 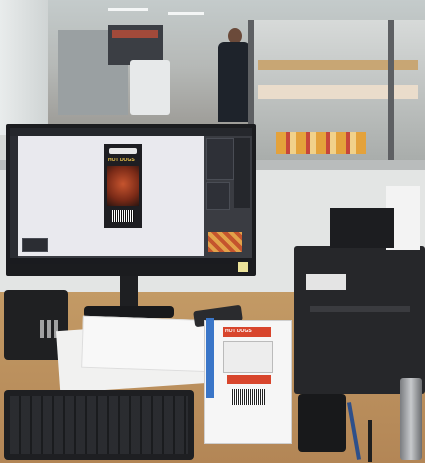 I want to click on sticky-note, so click(x=243, y=267).